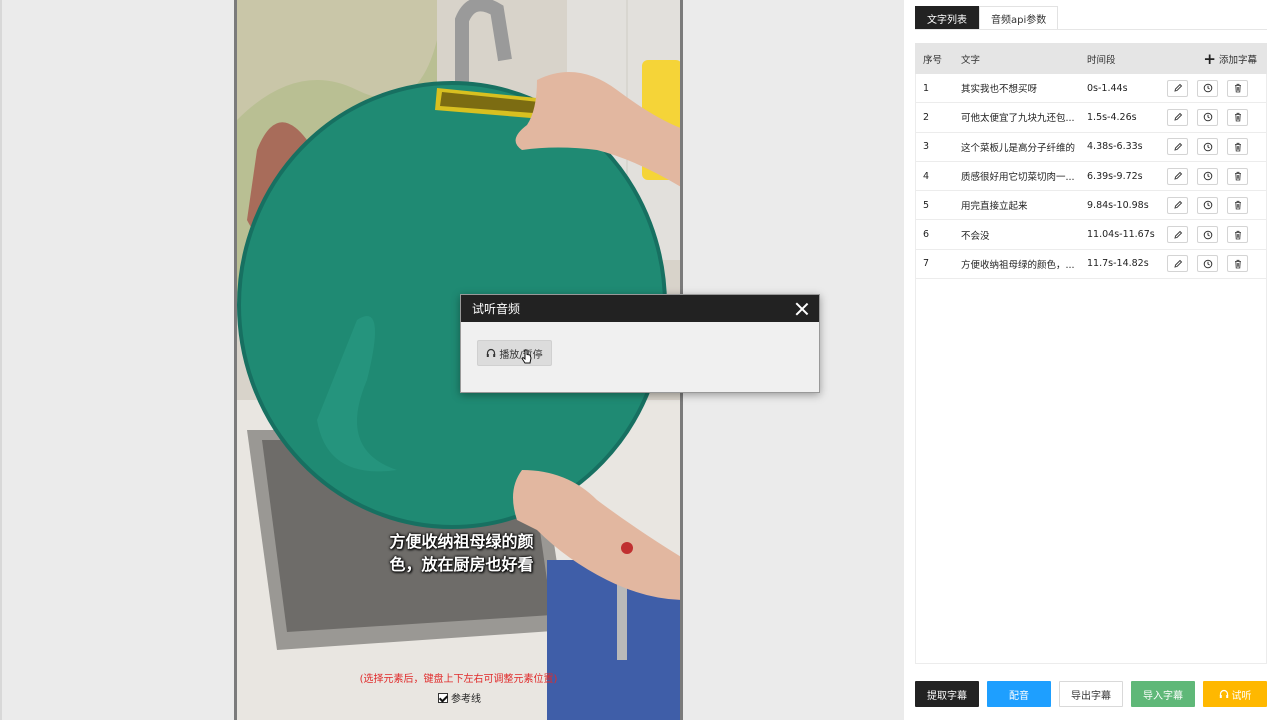 The width and height of the screenshot is (1280, 720). Describe the element at coordinates (999, 90) in the screenshot. I see `row-text: 其实我也不想买呀` at that location.